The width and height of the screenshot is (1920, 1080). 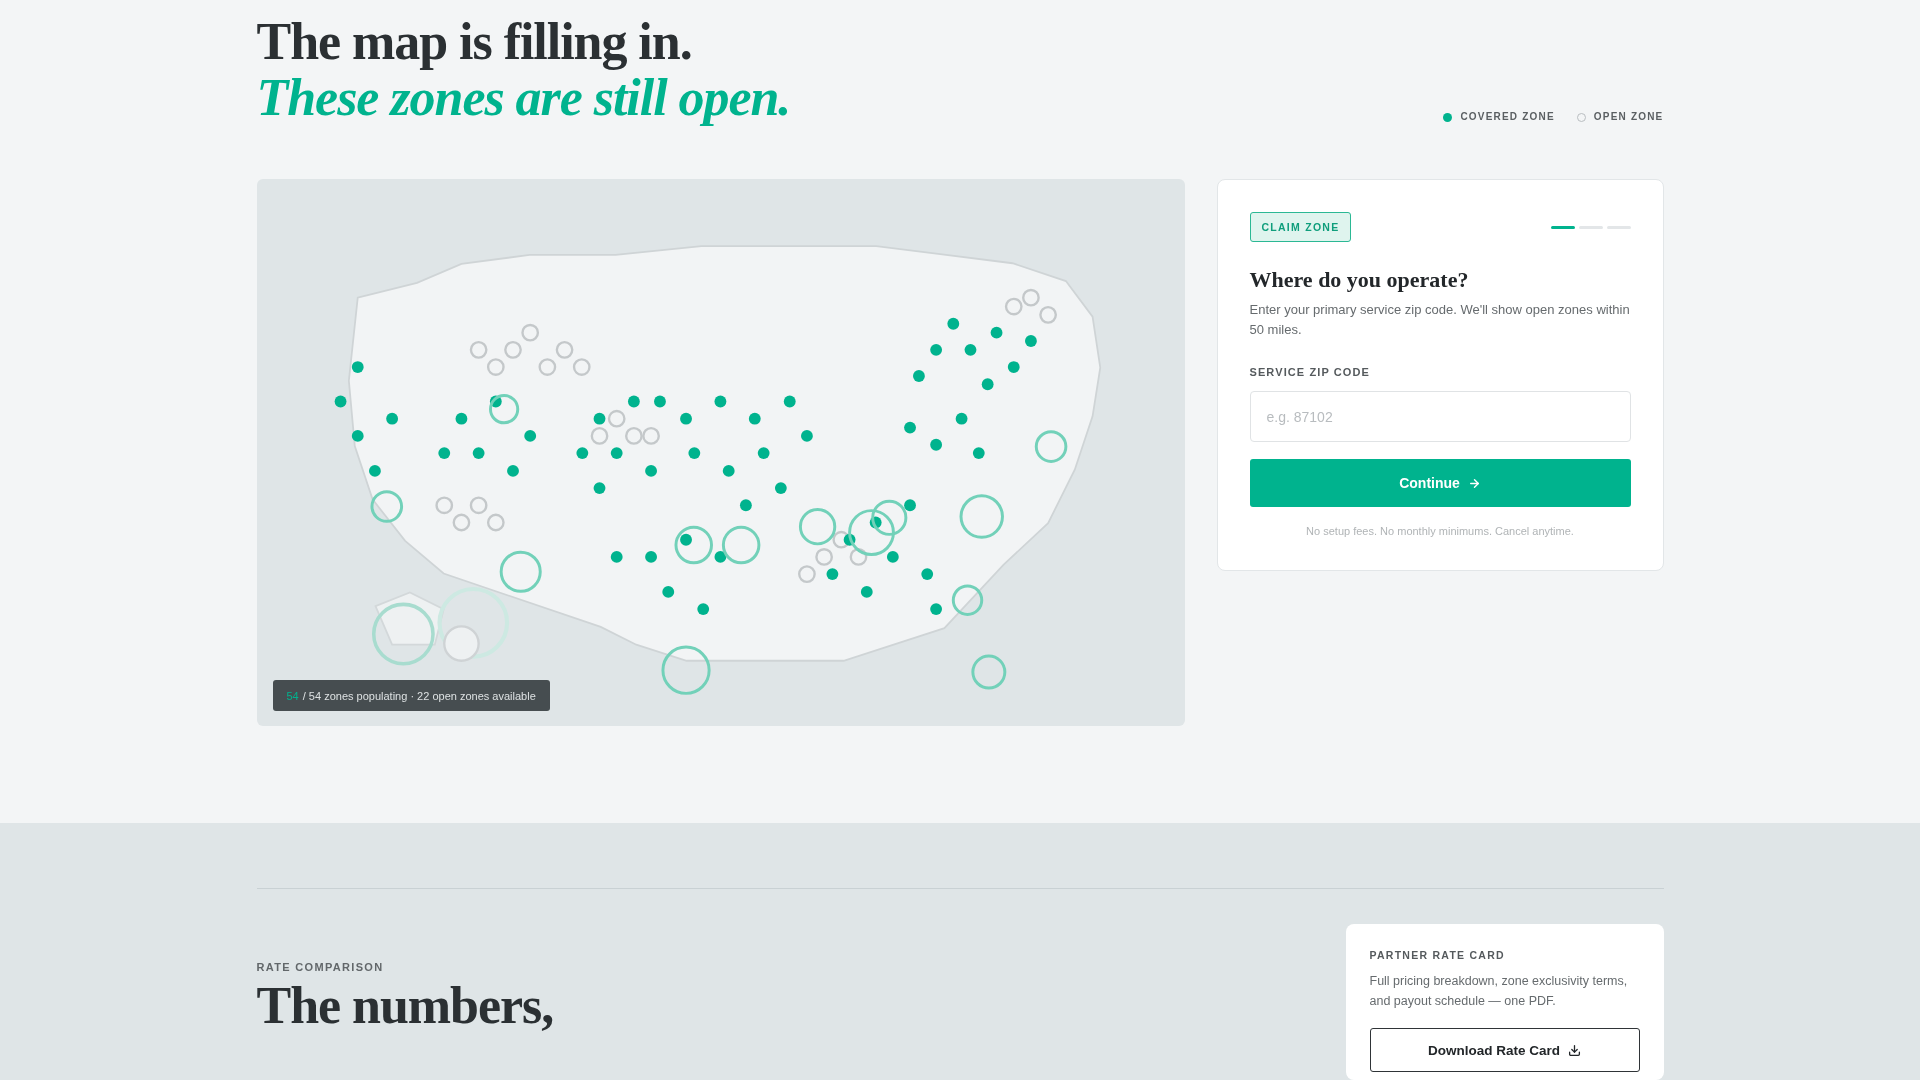 I want to click on download-icon, so click(x=1574, y=1050).